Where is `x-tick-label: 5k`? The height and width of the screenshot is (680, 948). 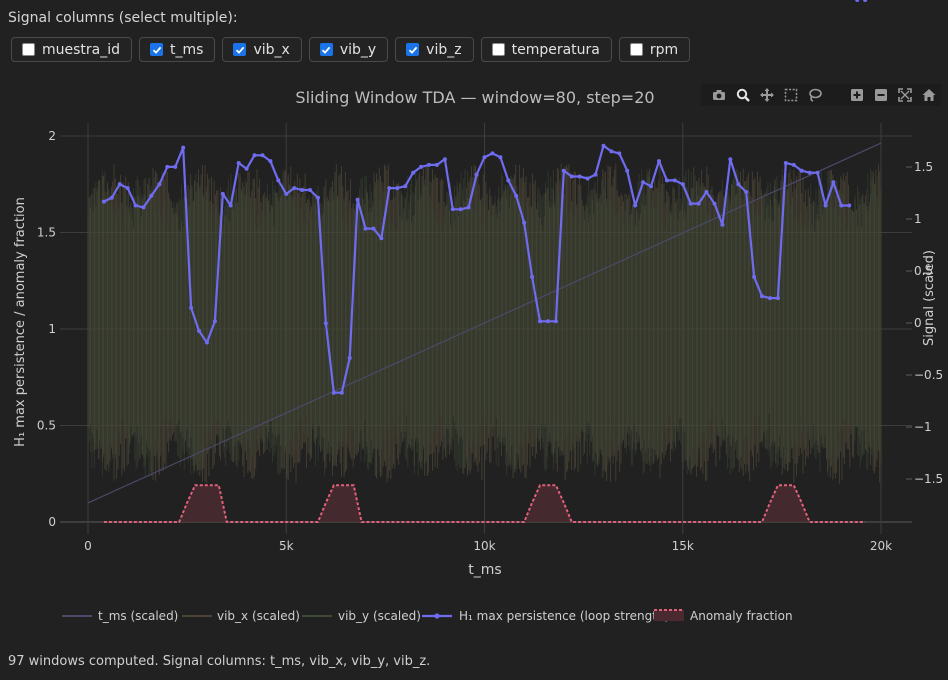
x-tick-label: 5k is located at coordinates (286, 546).